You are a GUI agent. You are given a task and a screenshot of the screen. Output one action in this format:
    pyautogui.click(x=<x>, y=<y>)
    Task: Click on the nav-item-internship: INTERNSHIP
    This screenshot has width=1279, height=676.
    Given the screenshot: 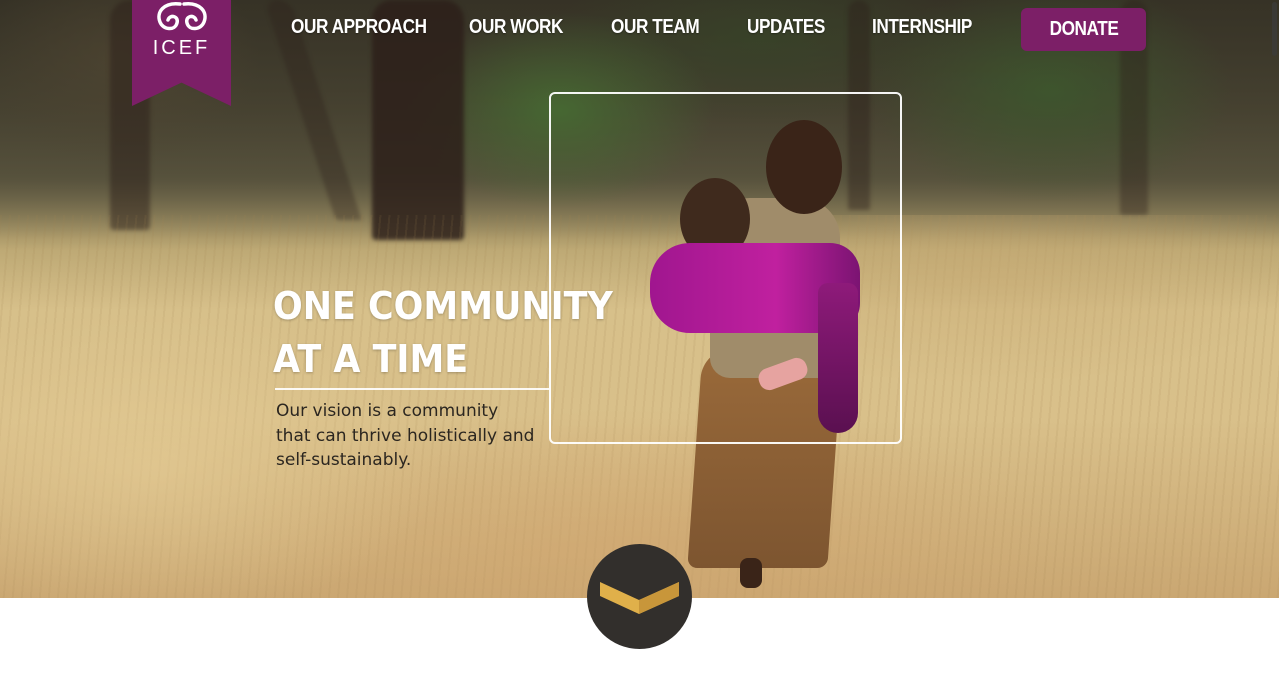 What is the action you would take?
    pyautogui.click(x=922, y=27)
    